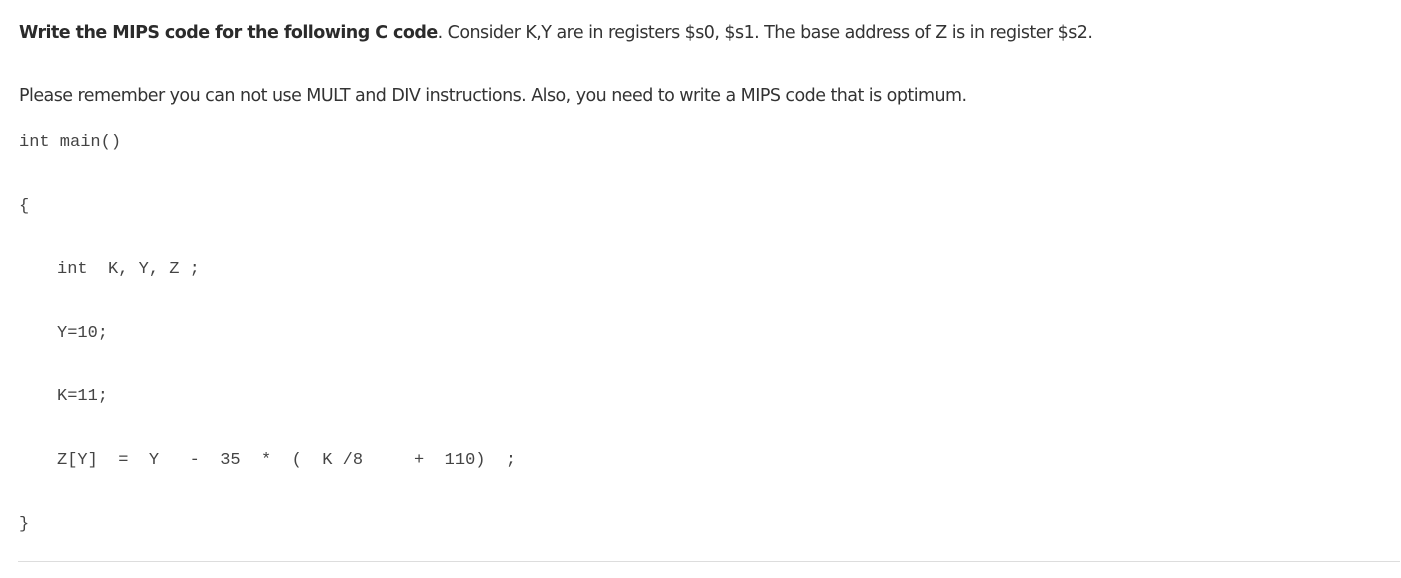 The height and width of the screenshot is (578, 1401). Describe the element at coordinates (83, 396) in the screenshot. I see `code-line-assign-k: K=11;` at that location.